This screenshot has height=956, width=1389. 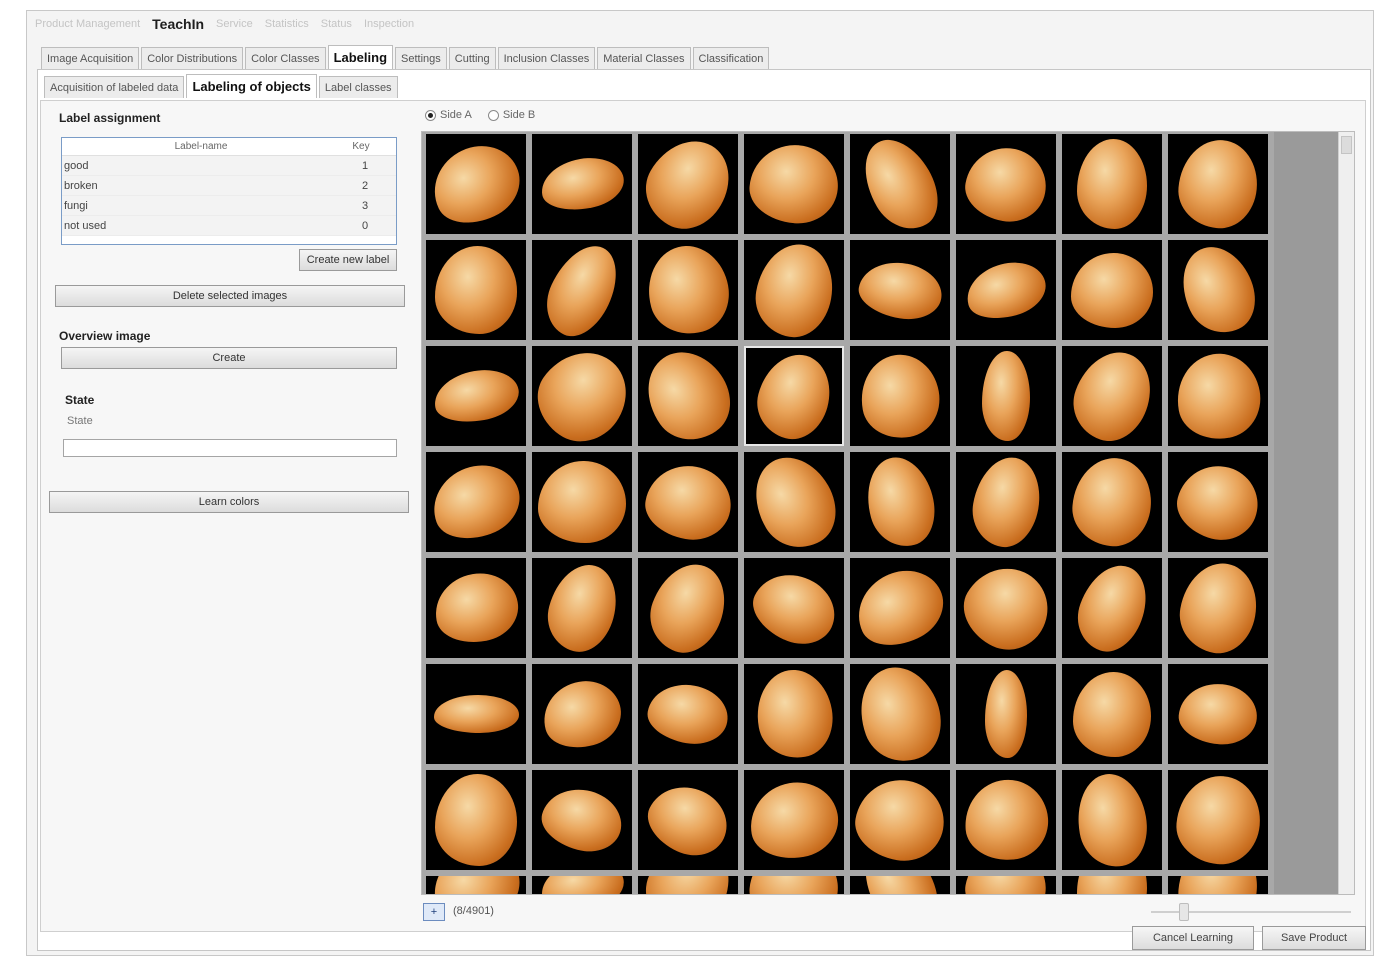 What do you see at coordinates (87, 24) in the screenshot?
I see `menu-item-product-management: Product Management` at bounding box center [87, 24].